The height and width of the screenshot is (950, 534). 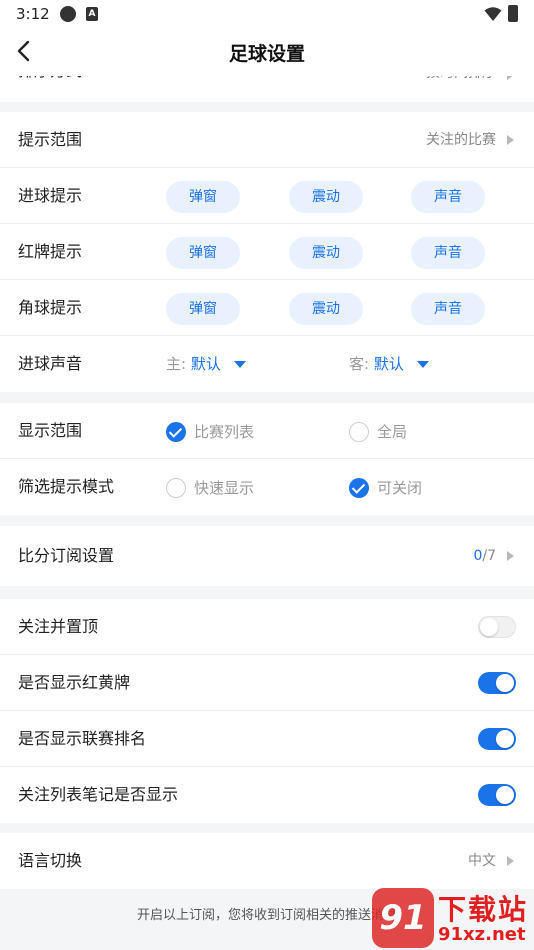 I want to click on red-card-alert-row: 红牌提示 弹窗 震动 声音, so click(x=267, y=252).